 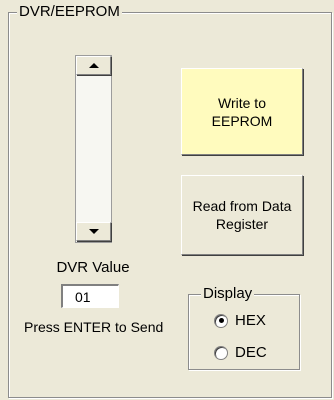 I want to click on write-button-label-line2: EEPROM, so click(x=242, y=120).